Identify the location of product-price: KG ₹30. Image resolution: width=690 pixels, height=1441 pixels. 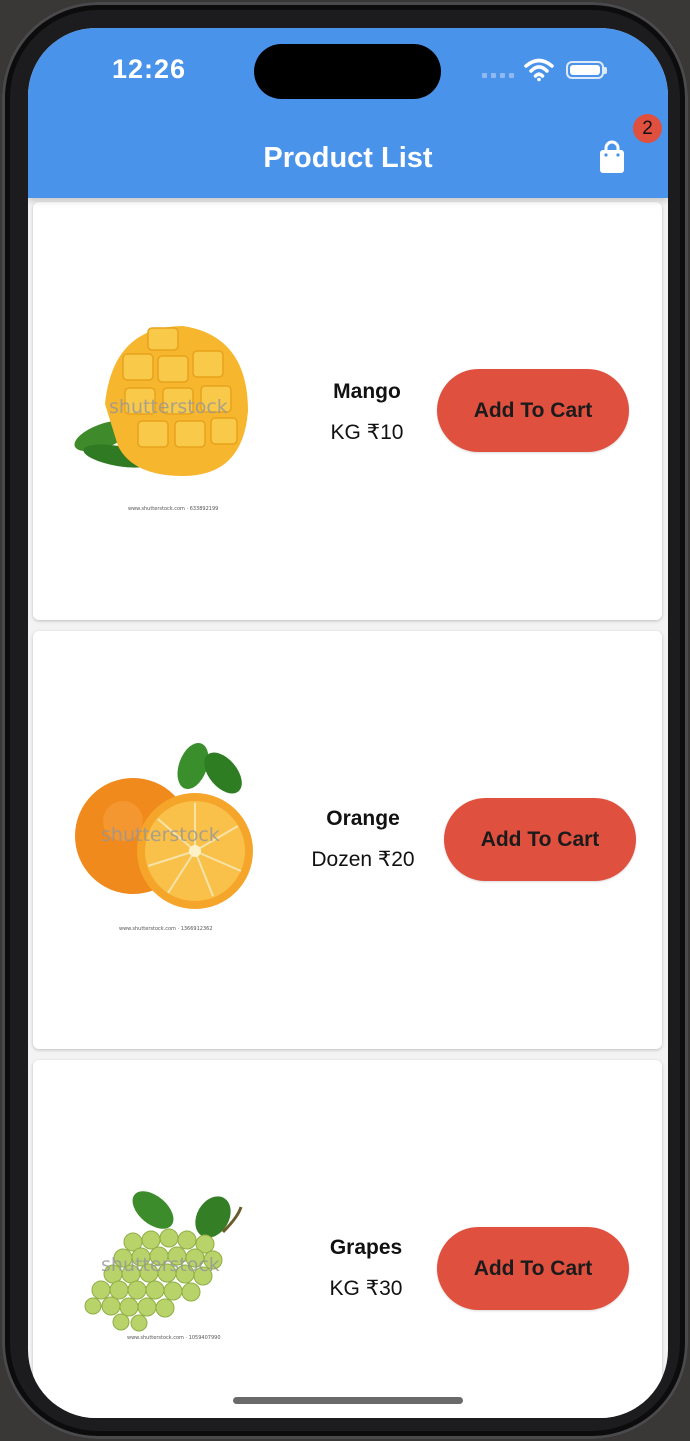
(366, 1288).